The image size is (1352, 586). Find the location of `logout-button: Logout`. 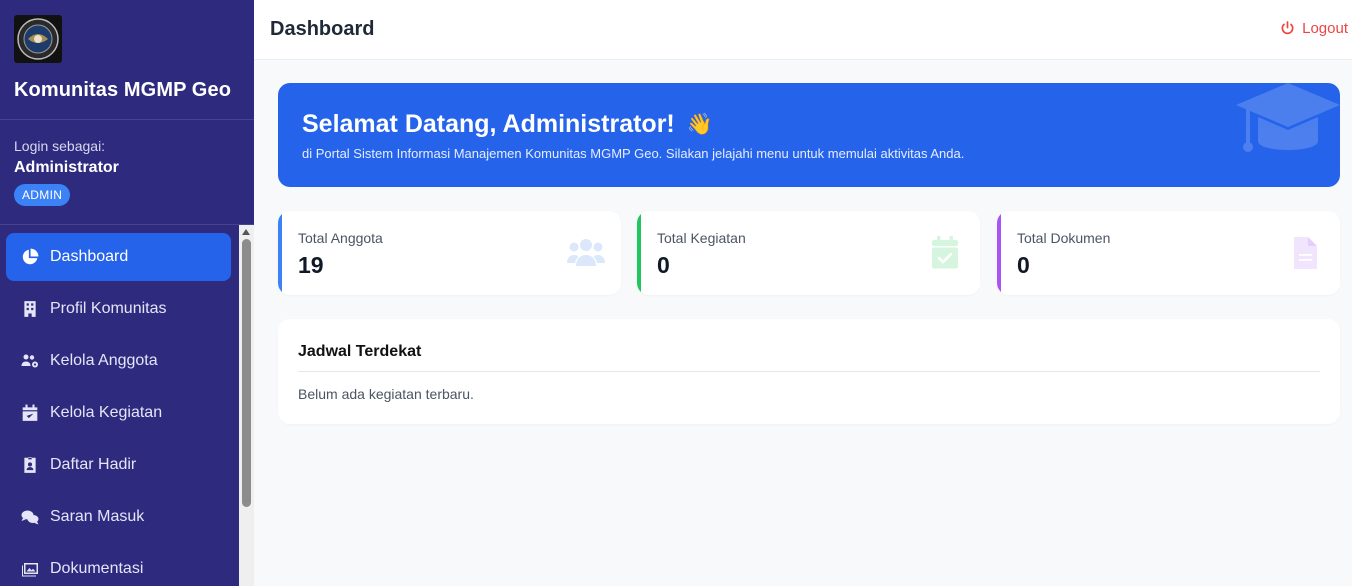

logout-button: Logout is located at coordinates (1314, 28).